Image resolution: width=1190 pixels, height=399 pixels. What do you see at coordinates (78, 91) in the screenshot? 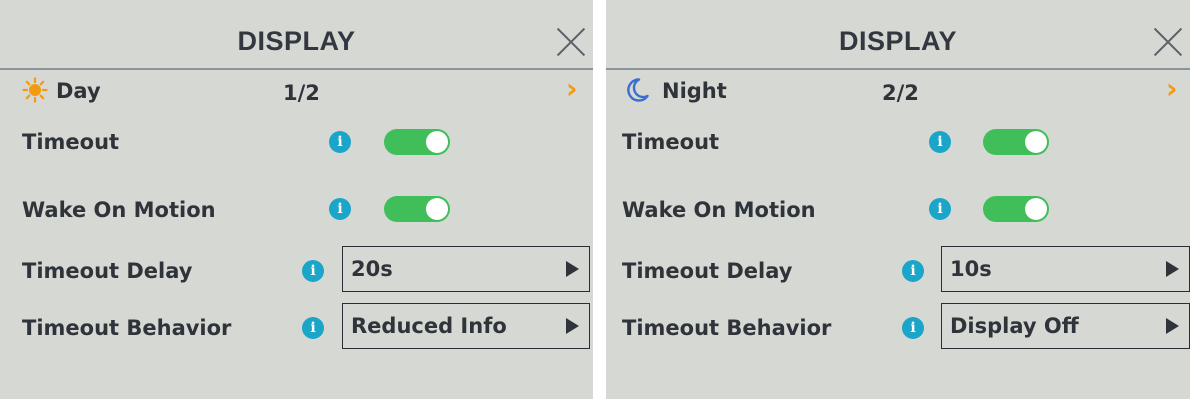
I see `mode-label: Day` at bounding box center [78, 91].